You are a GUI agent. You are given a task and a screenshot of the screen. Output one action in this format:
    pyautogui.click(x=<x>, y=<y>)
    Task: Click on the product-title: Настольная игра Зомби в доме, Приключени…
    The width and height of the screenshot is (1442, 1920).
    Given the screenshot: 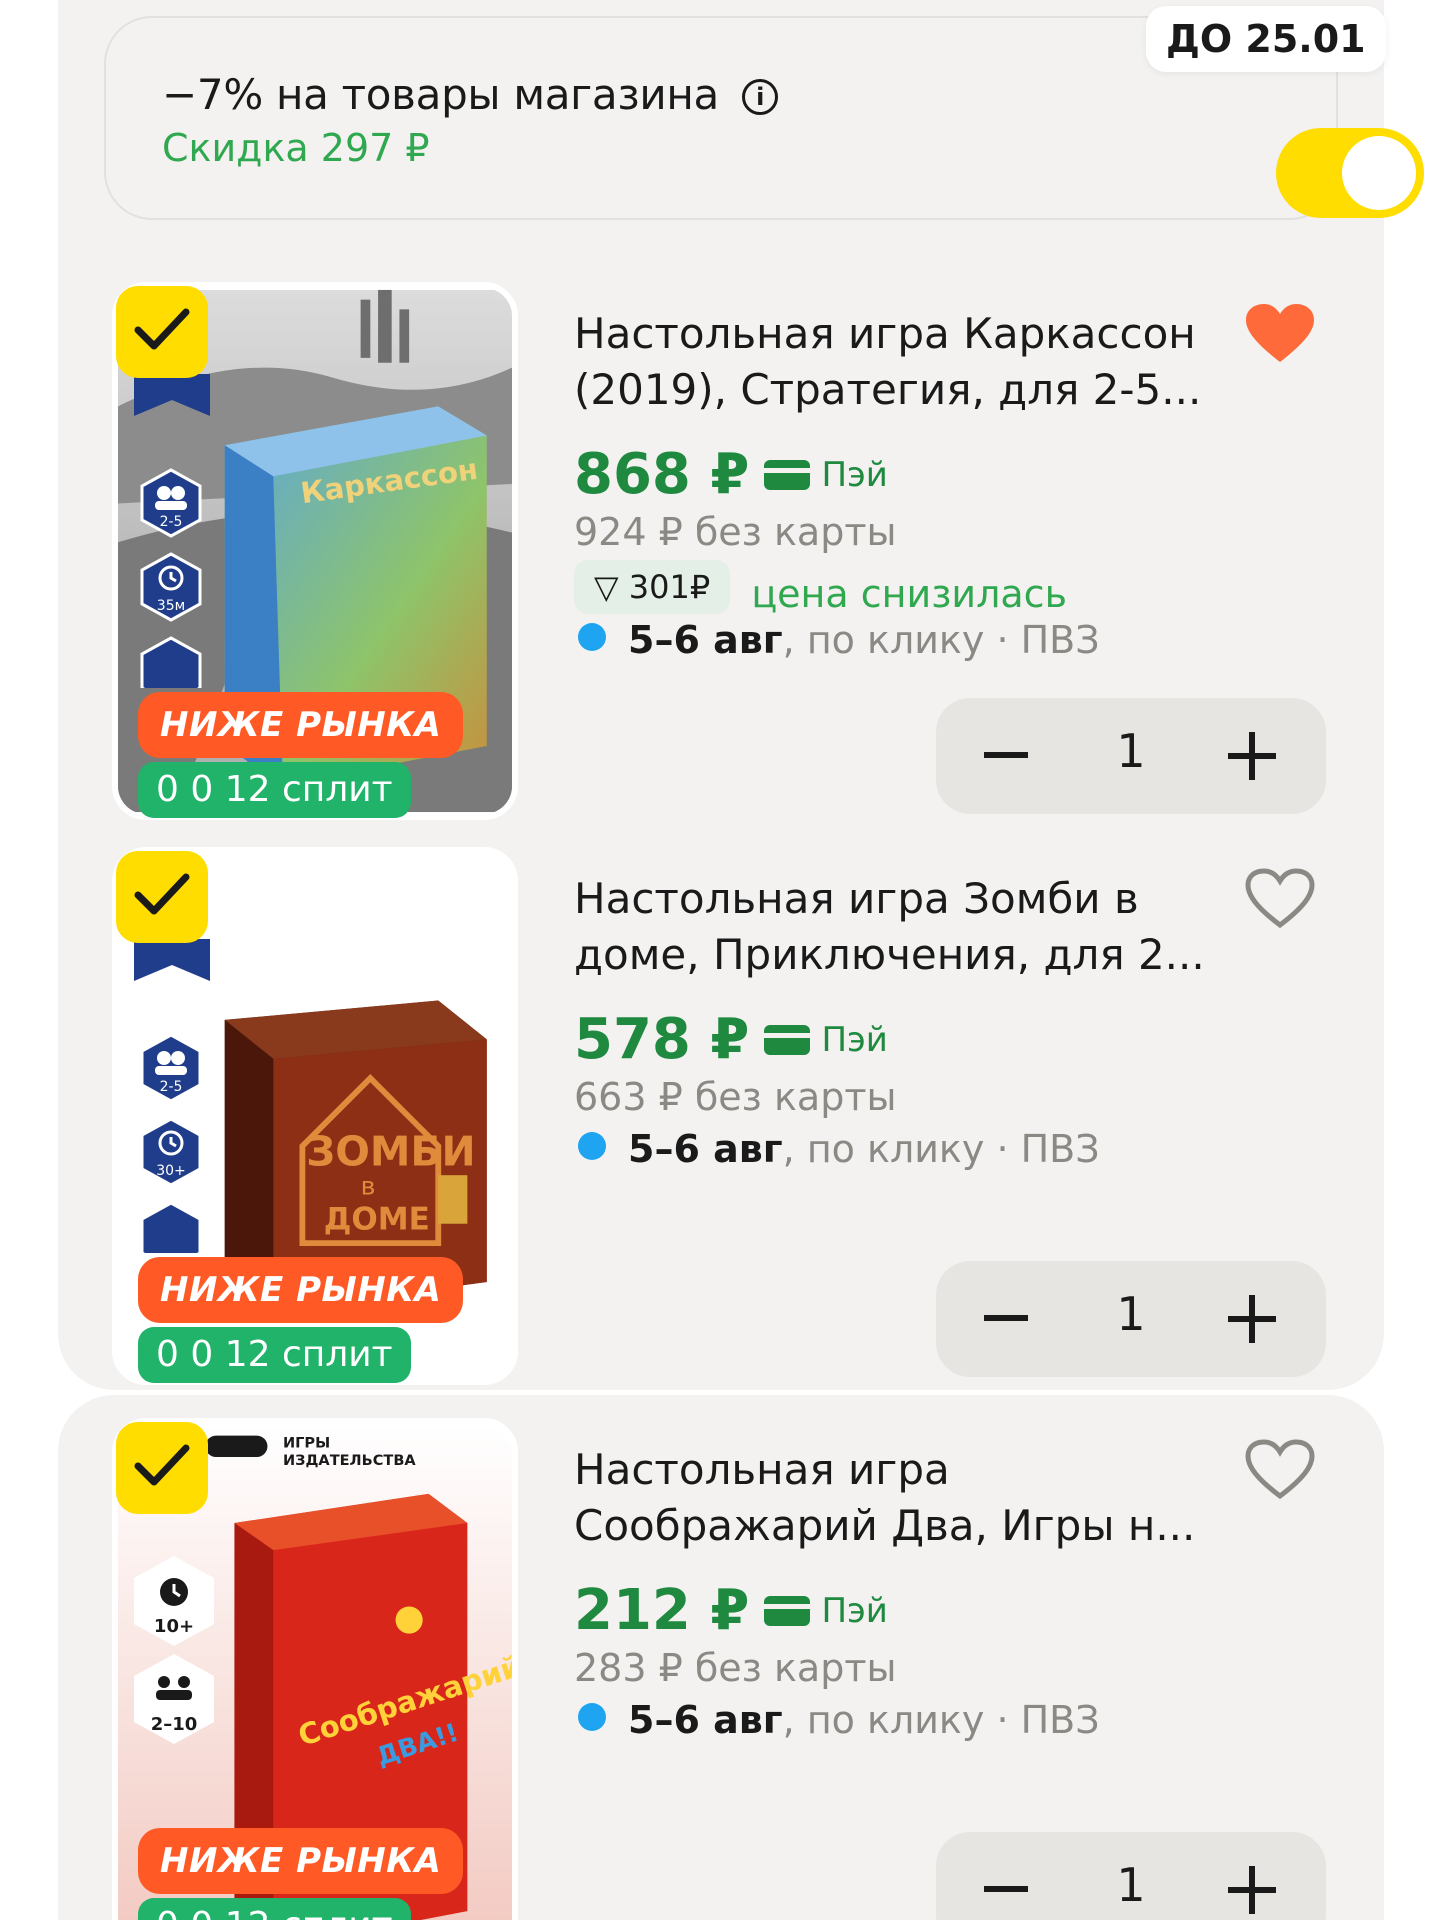 What is the action you would take?
    pyautogui.click(x=894, y=927)
    